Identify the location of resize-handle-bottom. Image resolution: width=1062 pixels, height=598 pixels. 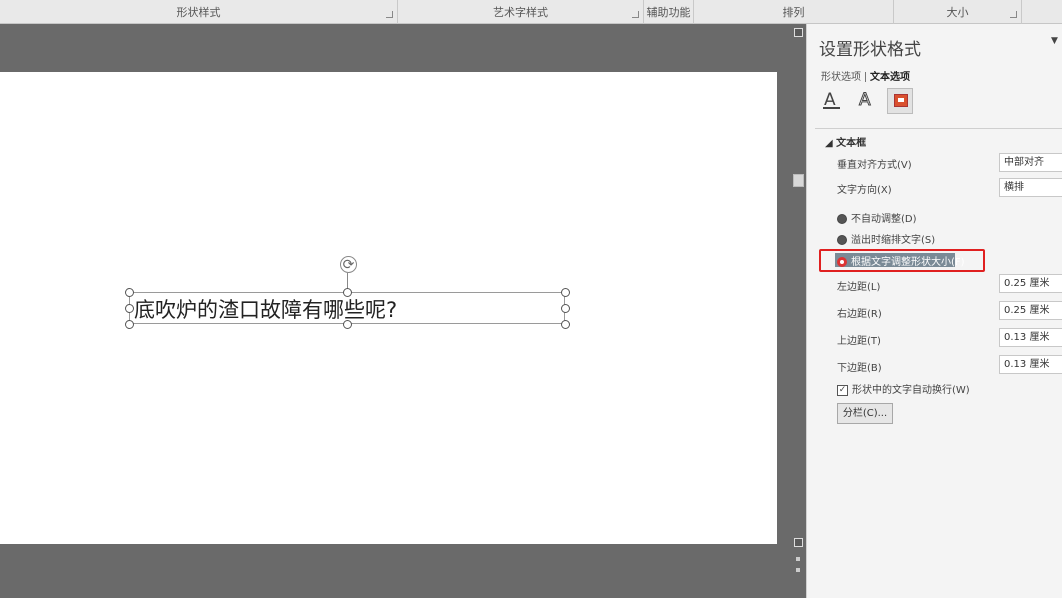
(347, 324).